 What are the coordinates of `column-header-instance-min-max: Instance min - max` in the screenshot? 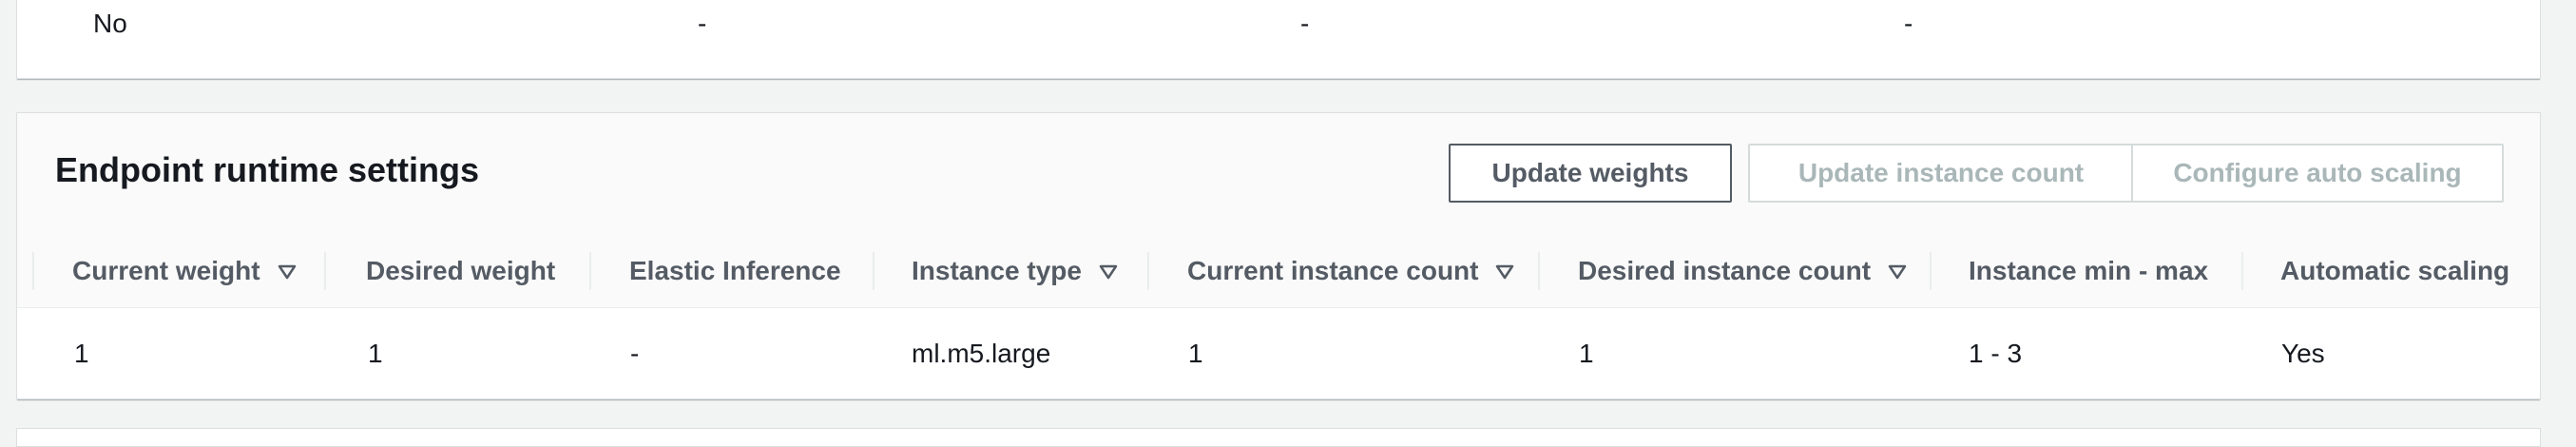 It's located at (2088, 271).